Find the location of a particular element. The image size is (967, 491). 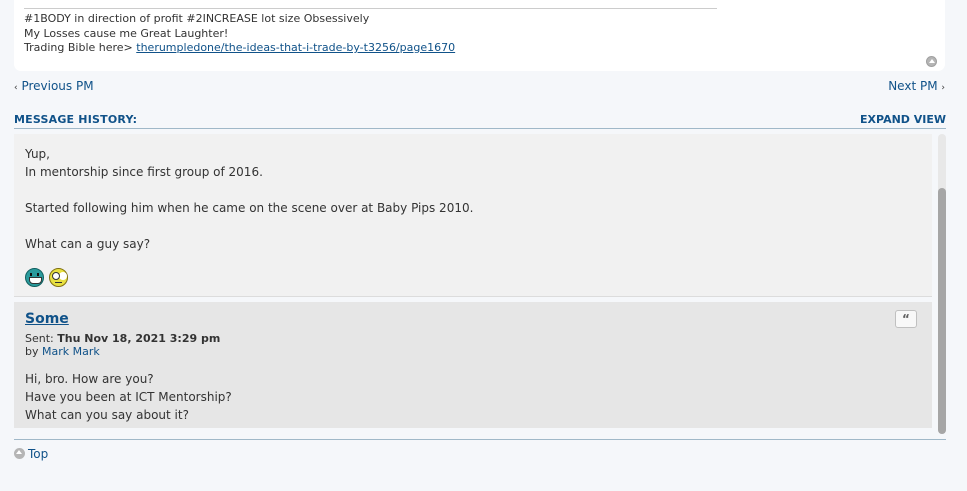

expand-view-link: EXPAND VIEW is located at coordinates (903, 119).